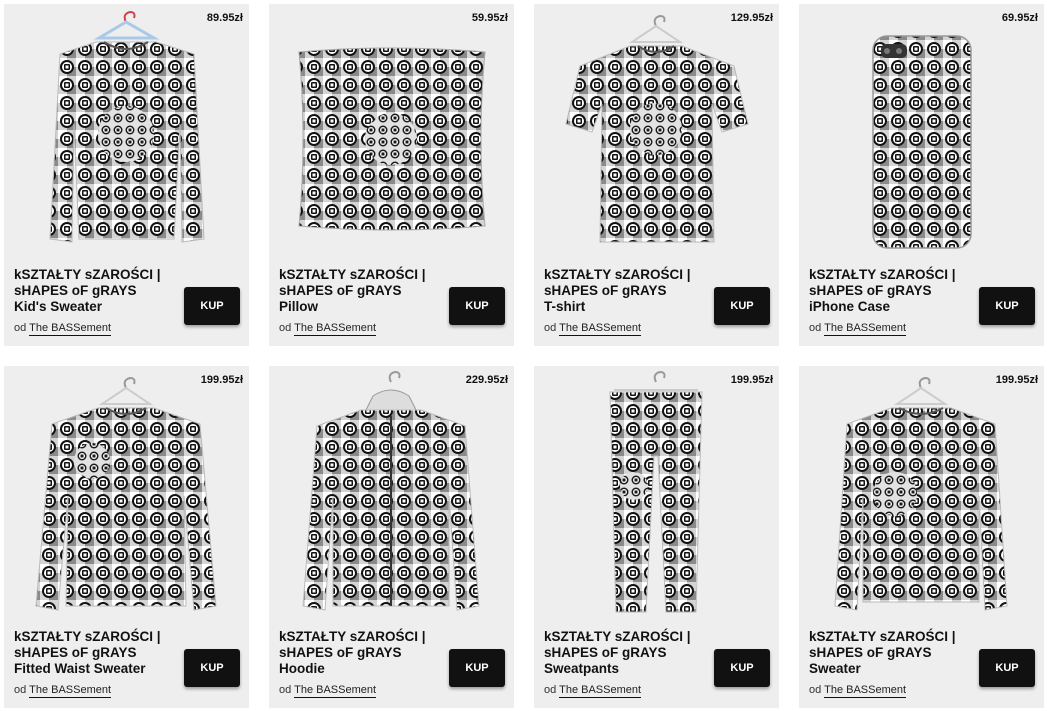 The image size is (1047, 711). I want to click on fitted-sweater-icon, so click(126, 495).